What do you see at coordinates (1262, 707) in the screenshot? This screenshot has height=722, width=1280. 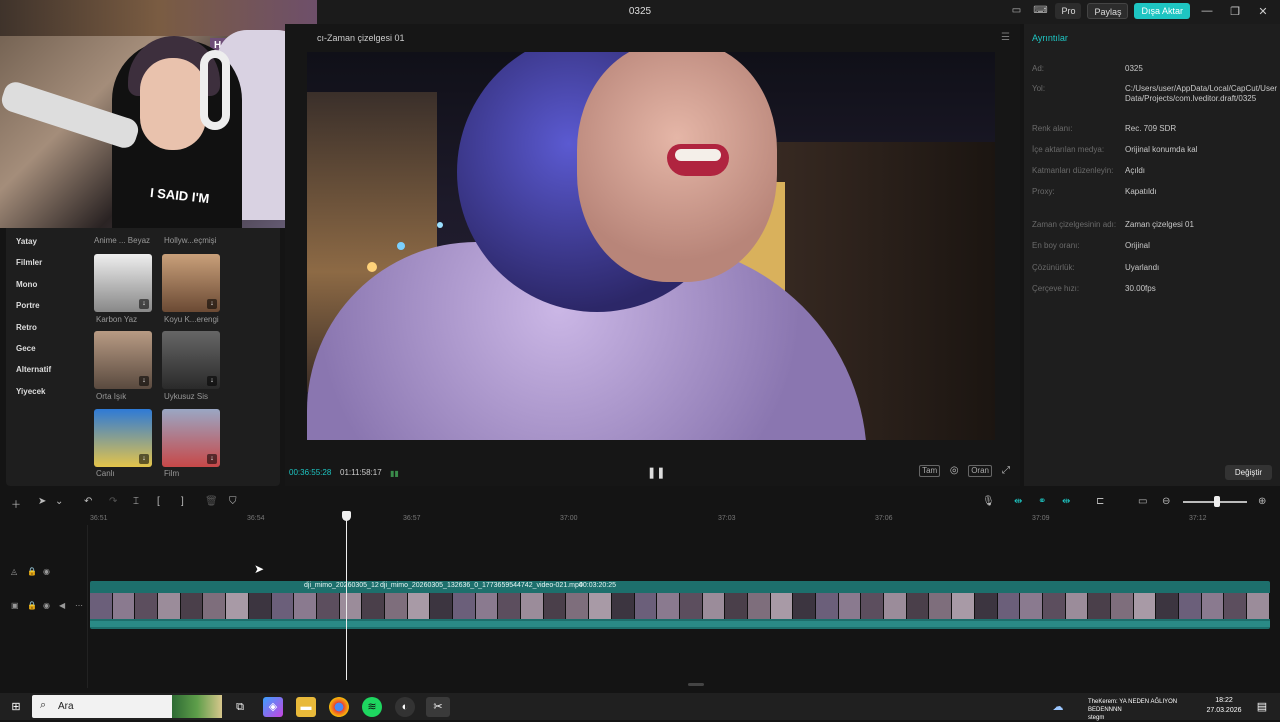 I see `notification-center-icon: ▤` at bounding box center [1262, 707].